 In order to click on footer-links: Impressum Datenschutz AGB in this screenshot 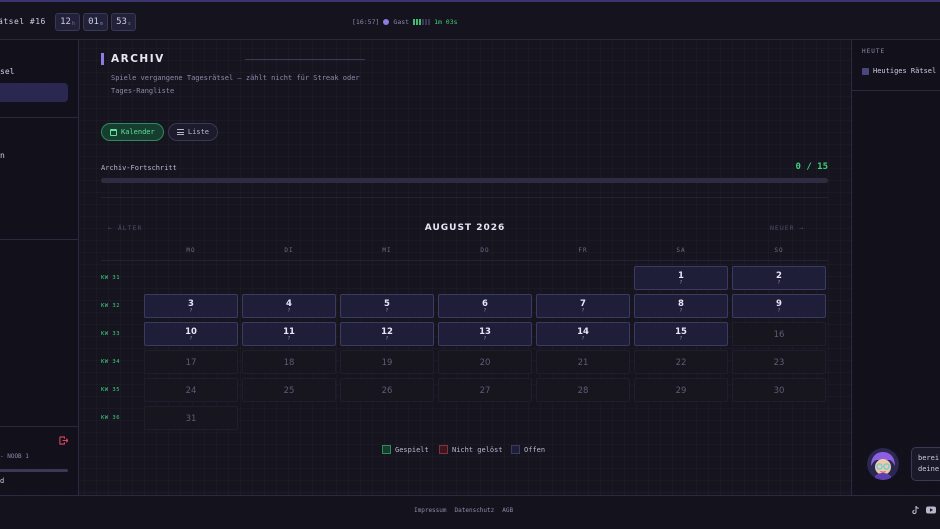, I will do `click(463, 510)`.